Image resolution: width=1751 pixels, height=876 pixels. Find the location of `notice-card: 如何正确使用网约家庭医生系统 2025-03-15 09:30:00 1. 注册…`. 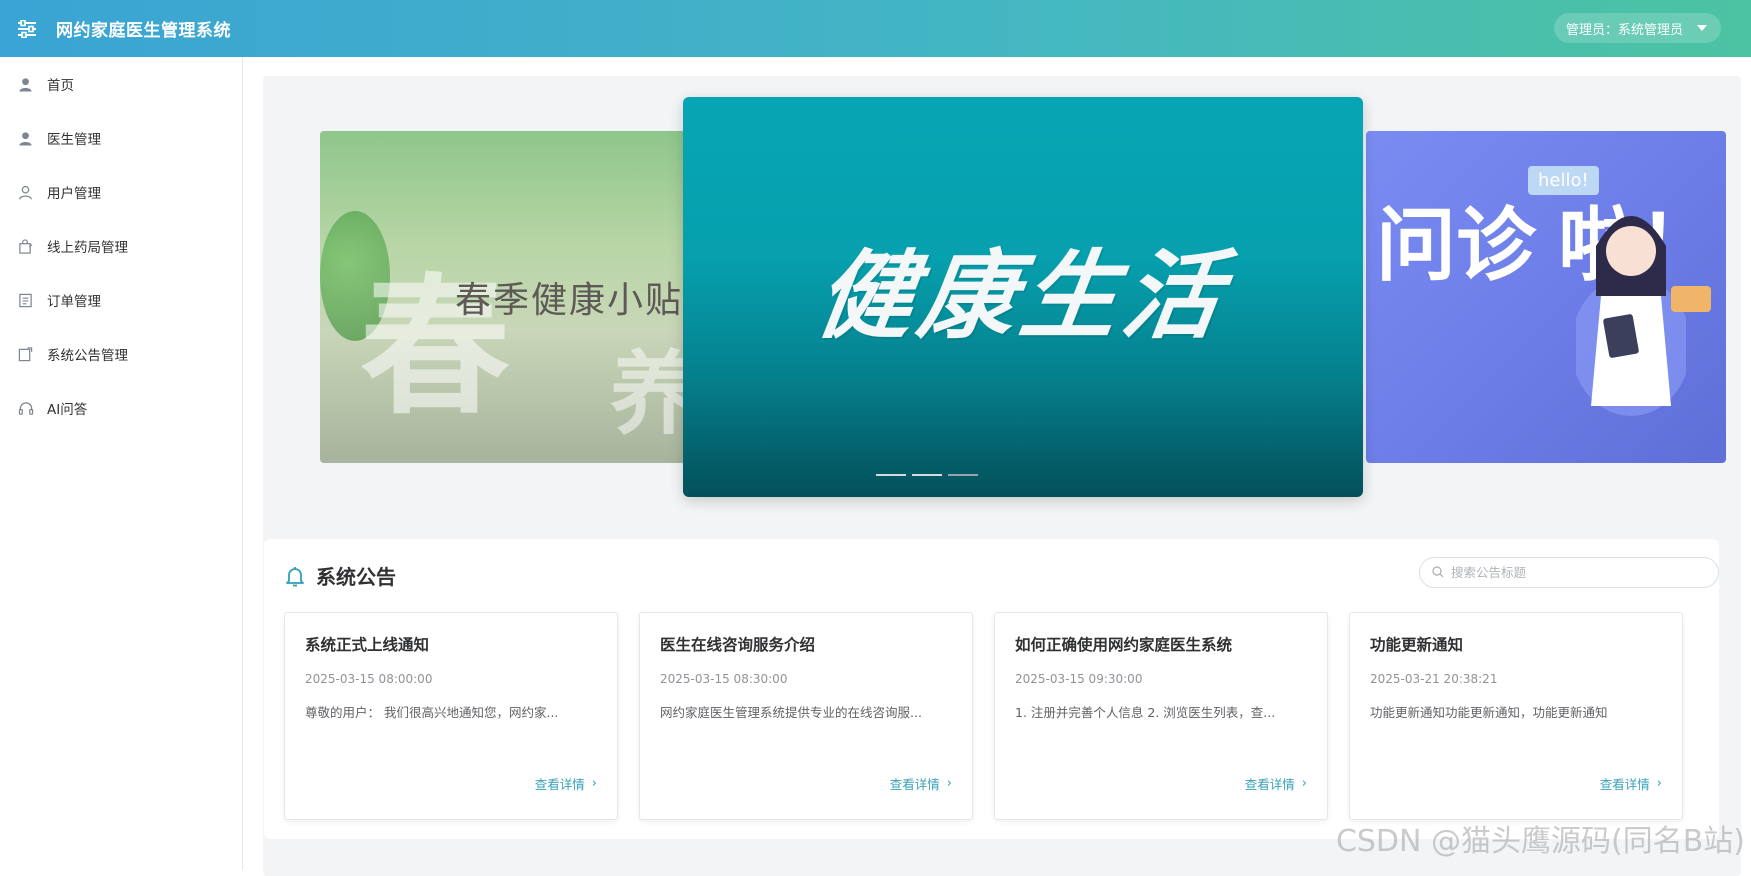

notice-card: 如何正确使用网约家庭医生系统 2025-03-15 09:30:00 1. 注册… is located at coordinates (1161, 716).